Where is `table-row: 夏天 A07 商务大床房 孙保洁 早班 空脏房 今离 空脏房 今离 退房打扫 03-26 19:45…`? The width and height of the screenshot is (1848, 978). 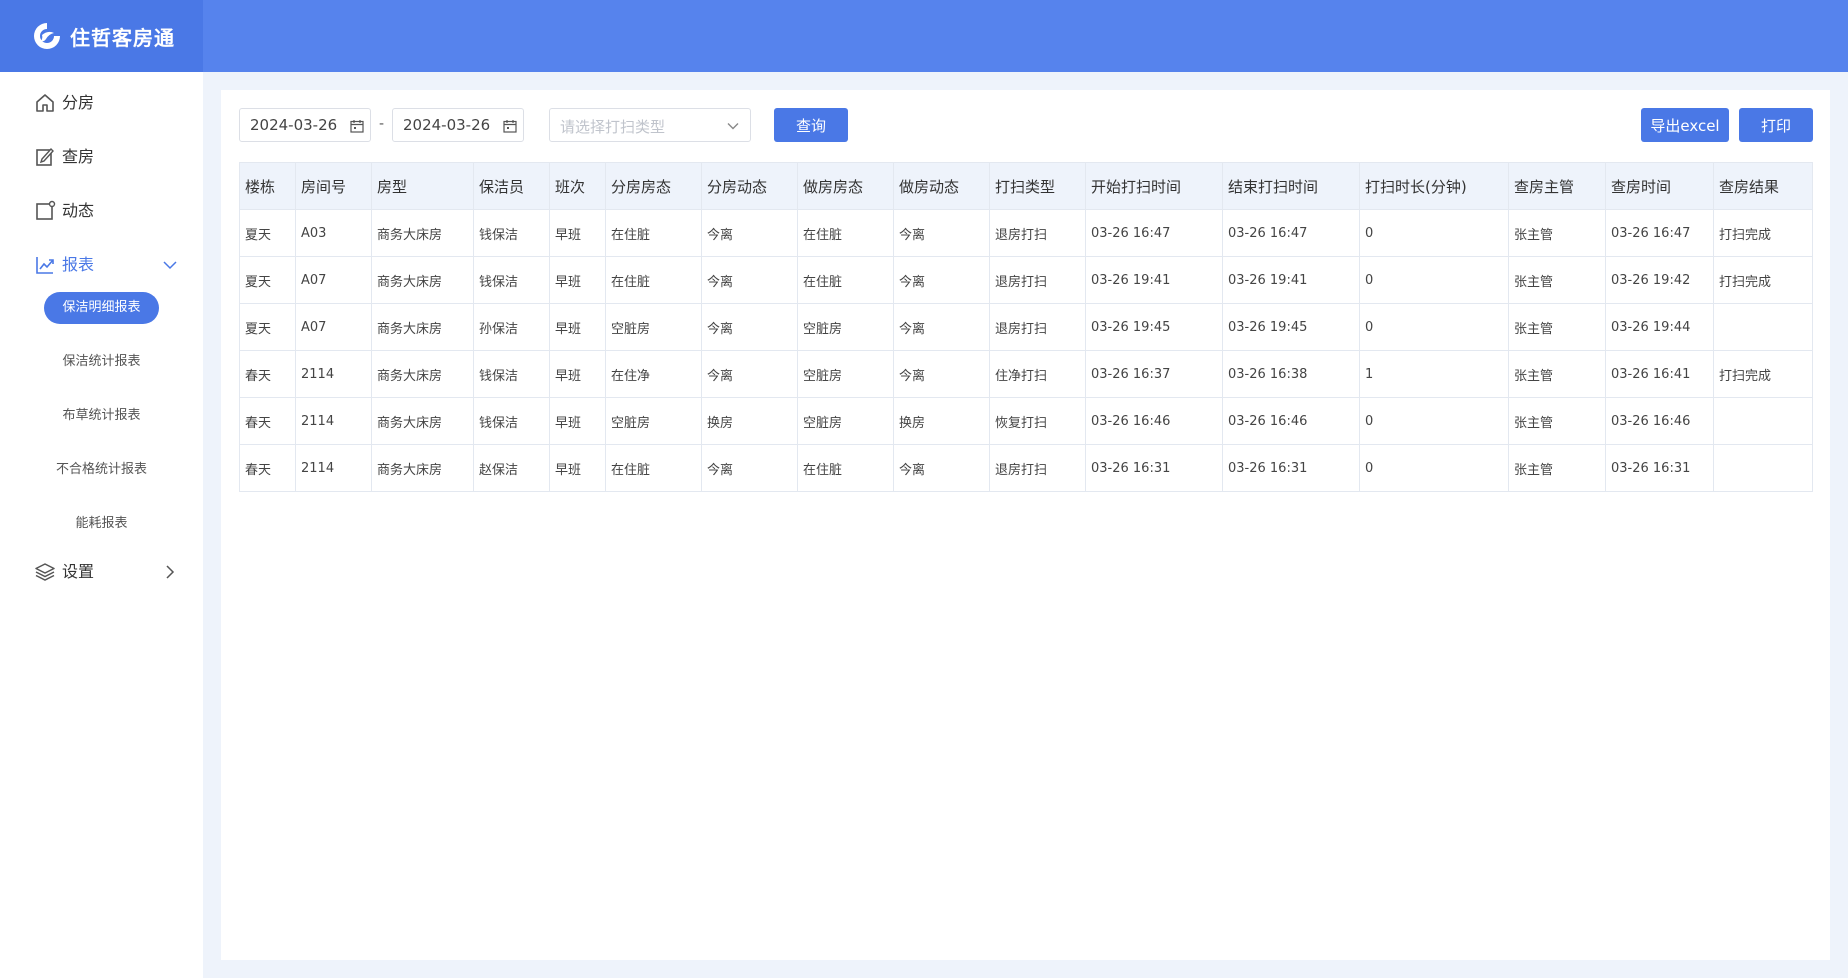
table-row: 夏天 A07 商务大床房 孙保洁 早班 空脏房 今离 空脏房 今离 退房打扫 03-26 19:45… is located at coordinates (1026, 327).